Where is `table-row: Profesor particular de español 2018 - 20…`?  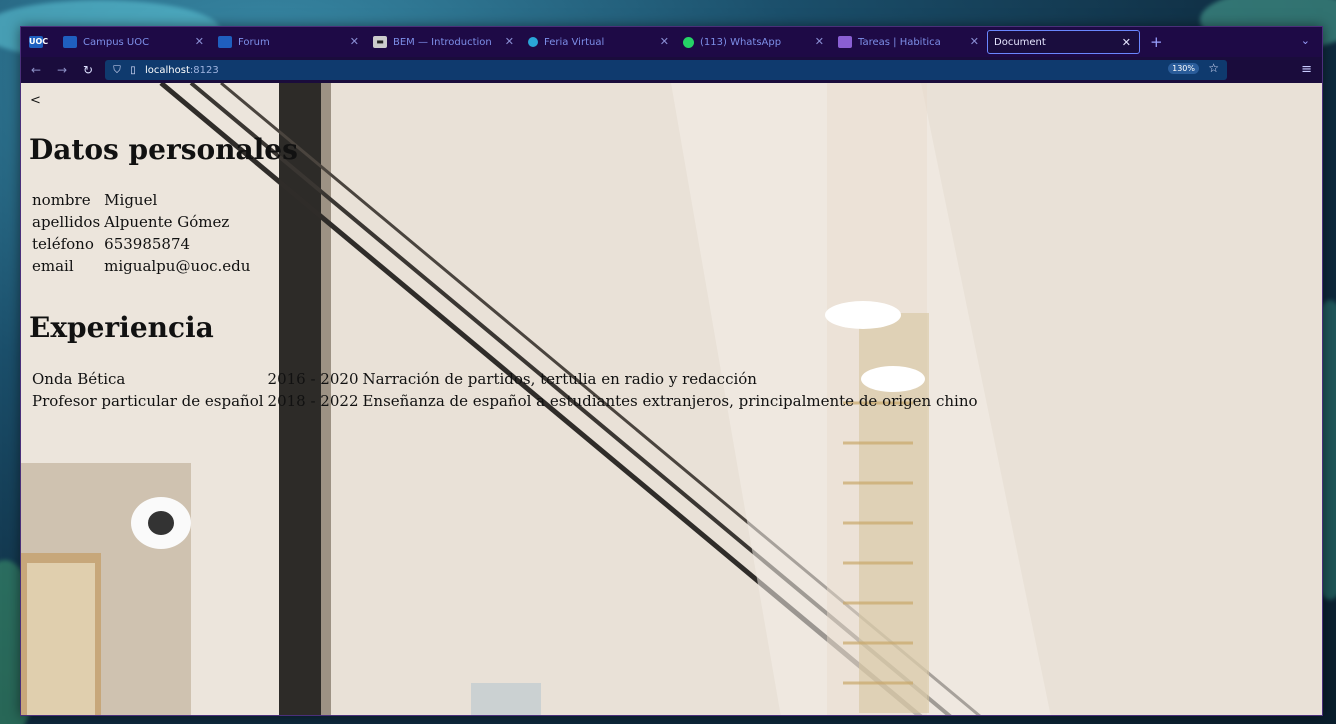 table-row: Profesor particular de español 2018 - 20… is located at coordinates (505, 401).